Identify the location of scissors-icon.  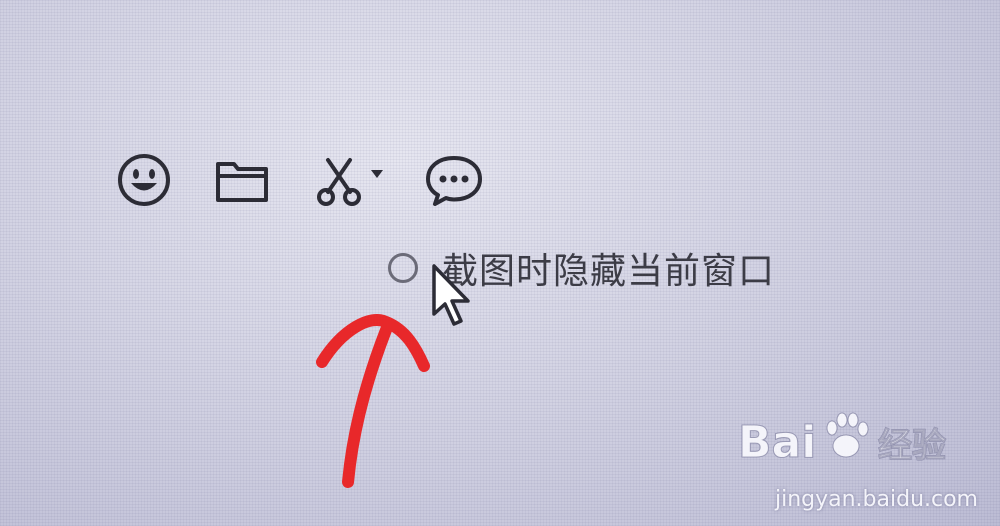
(339, 182).